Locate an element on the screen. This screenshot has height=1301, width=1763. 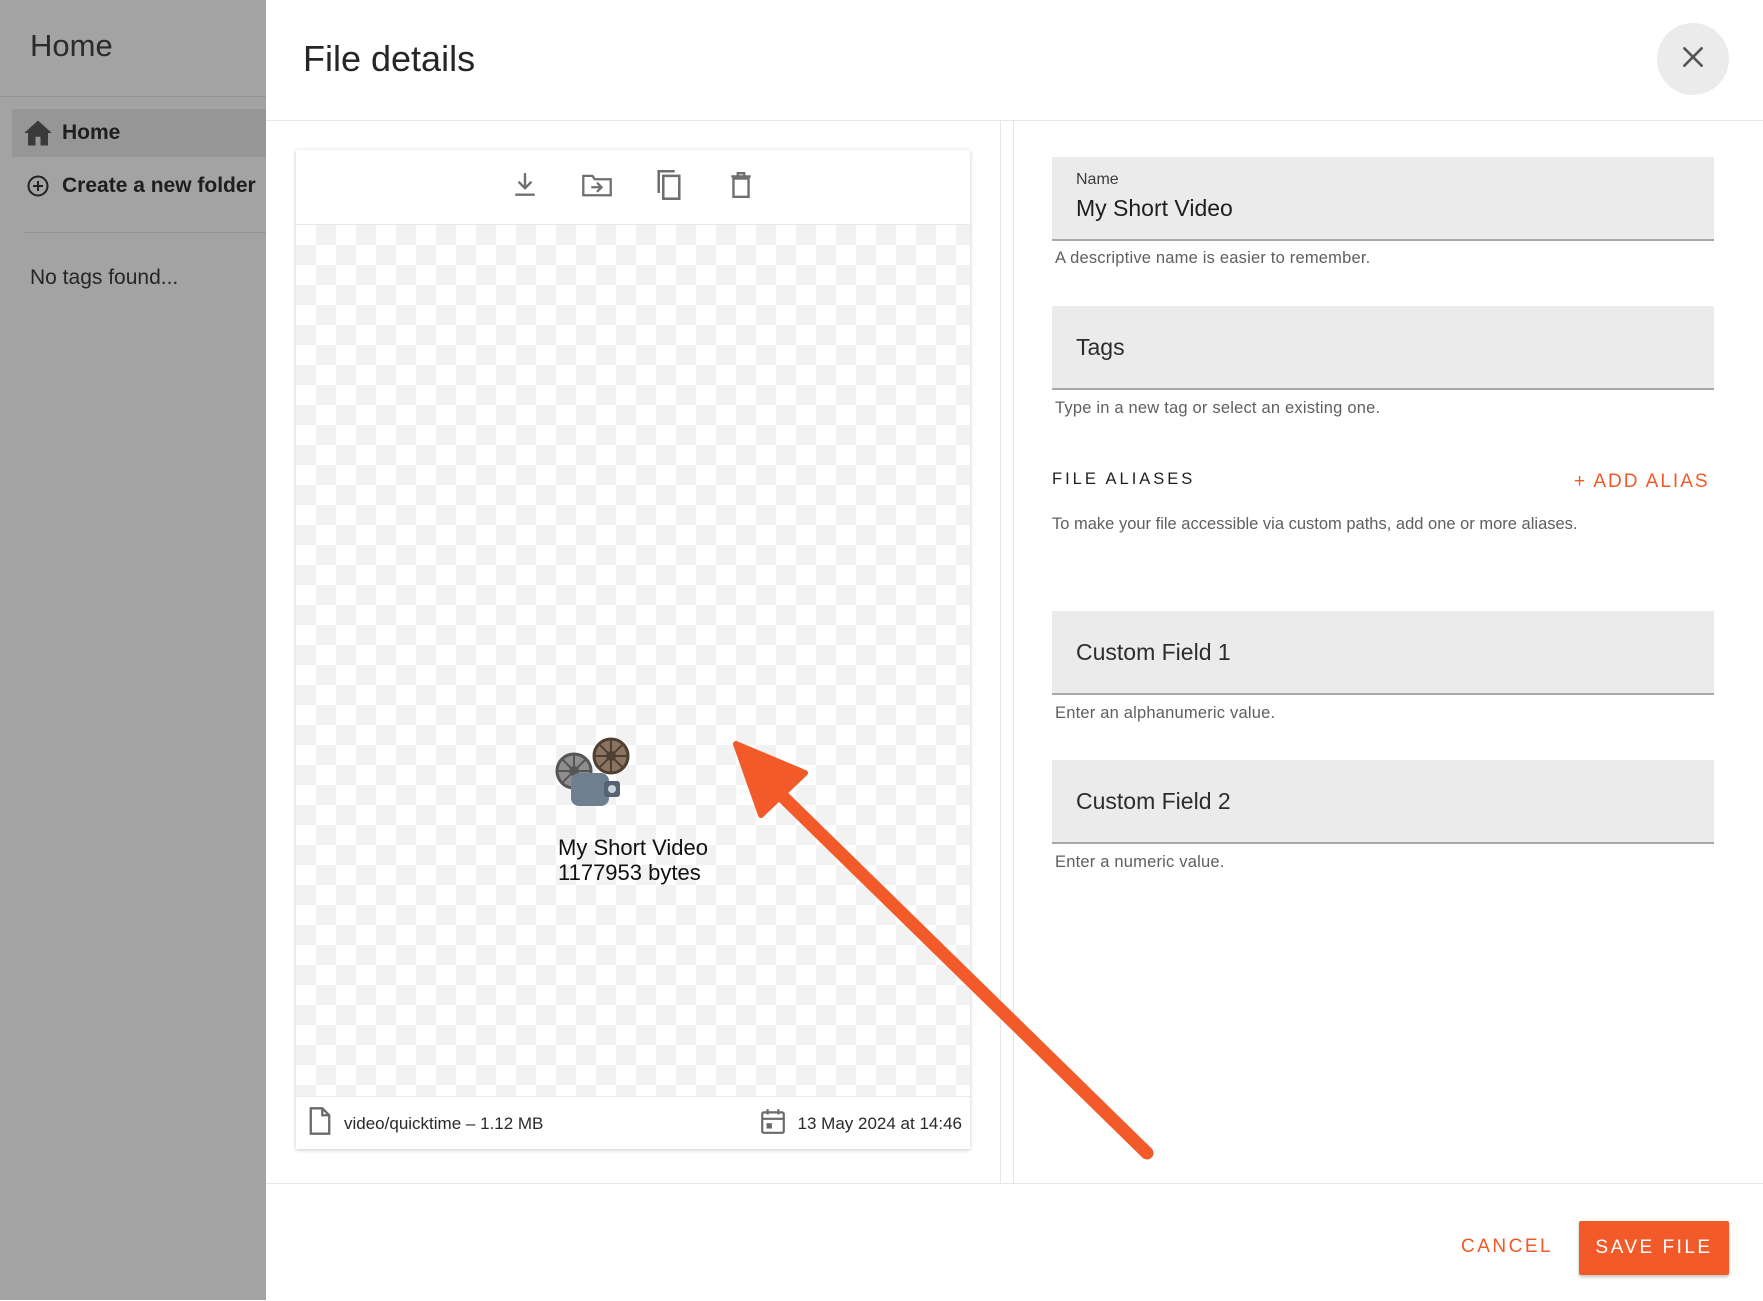
delete-icon is located at coordinates (741, 187).